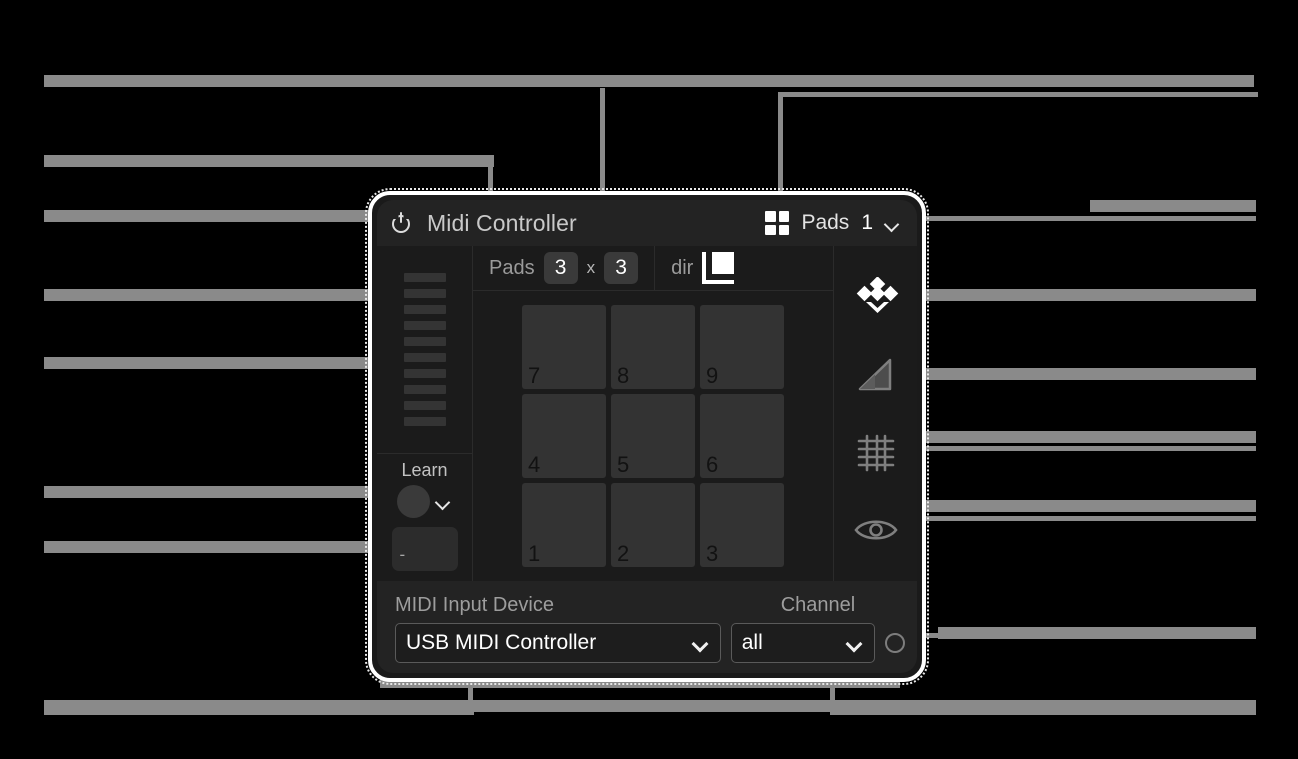  Describe the element at coordinates (856, 223) in the screenshot. I see `pads-bank-dropdown: Pads 1` at that location.